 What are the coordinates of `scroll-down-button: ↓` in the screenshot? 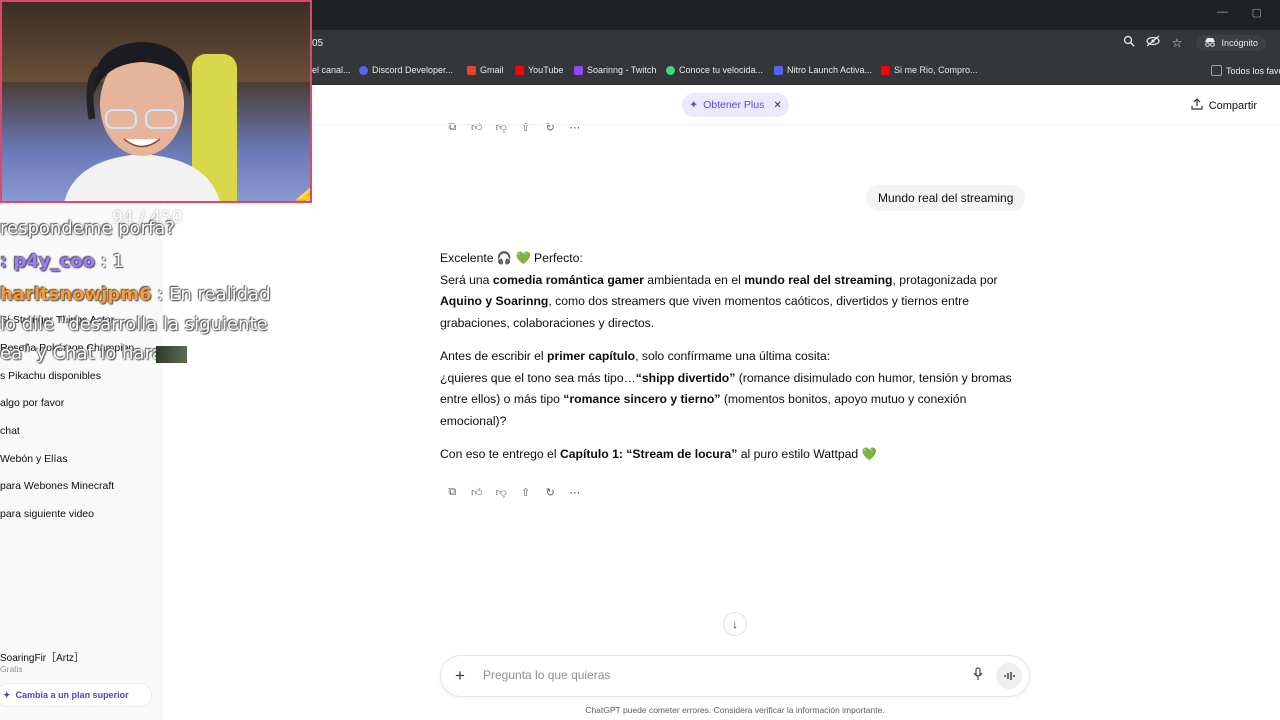 It's located at (735, 624).